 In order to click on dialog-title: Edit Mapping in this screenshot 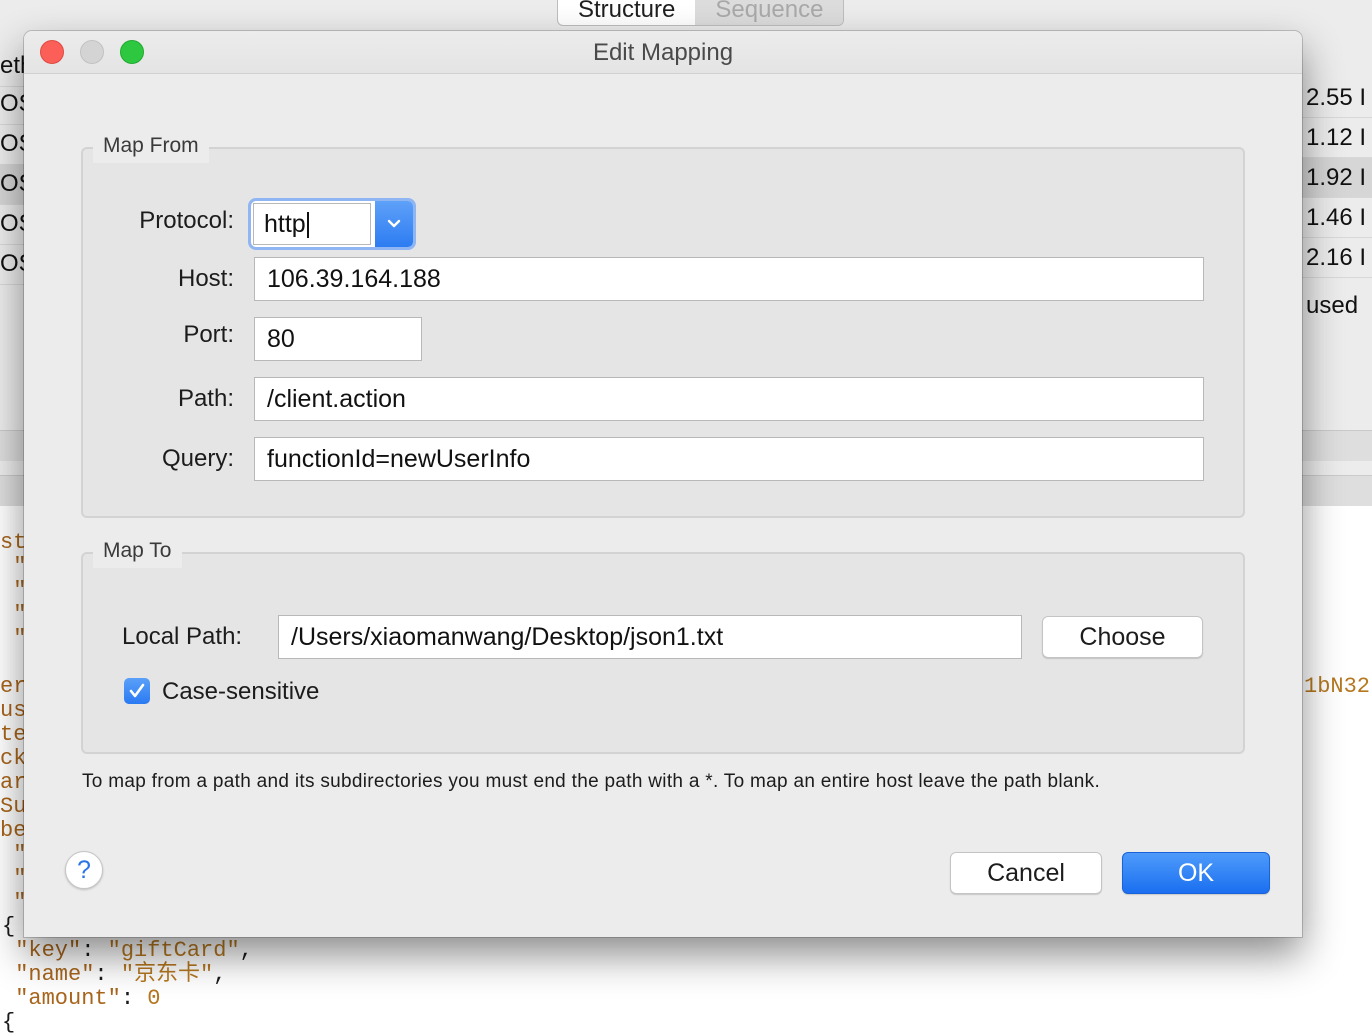, I will do `click(663, 52)`.